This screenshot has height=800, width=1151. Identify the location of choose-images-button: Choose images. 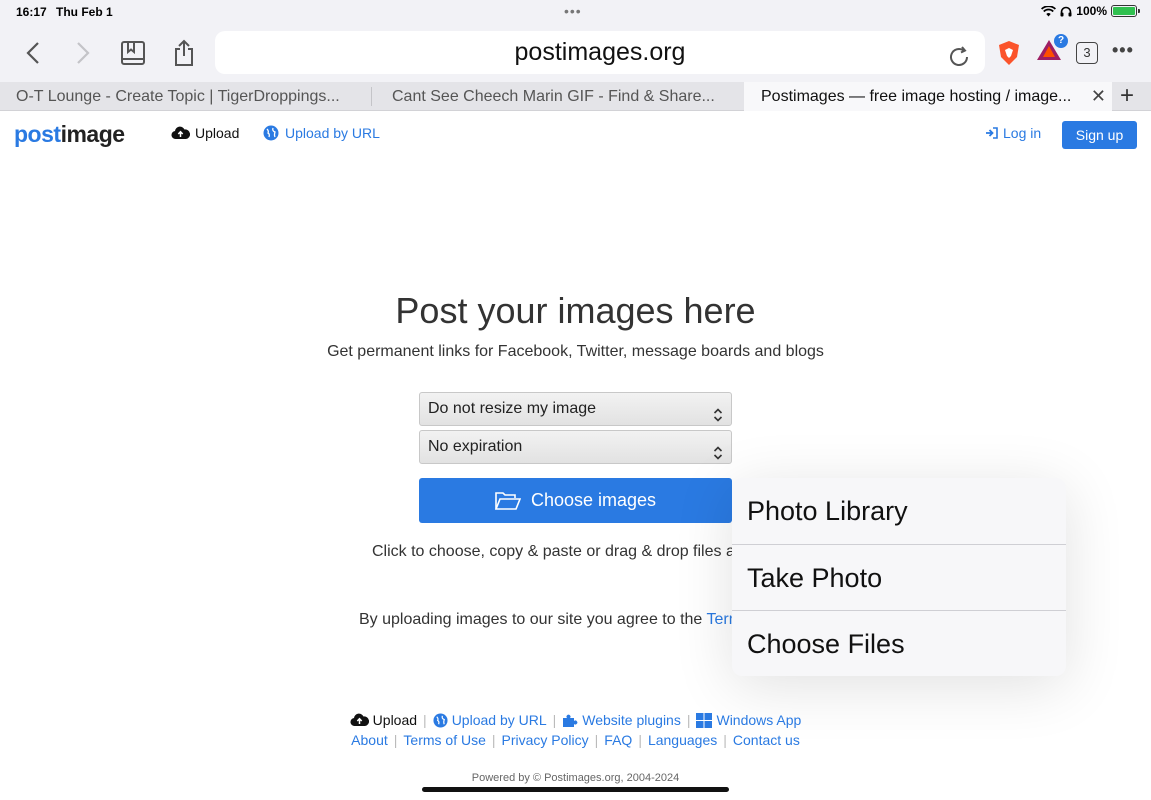
(575, 500).